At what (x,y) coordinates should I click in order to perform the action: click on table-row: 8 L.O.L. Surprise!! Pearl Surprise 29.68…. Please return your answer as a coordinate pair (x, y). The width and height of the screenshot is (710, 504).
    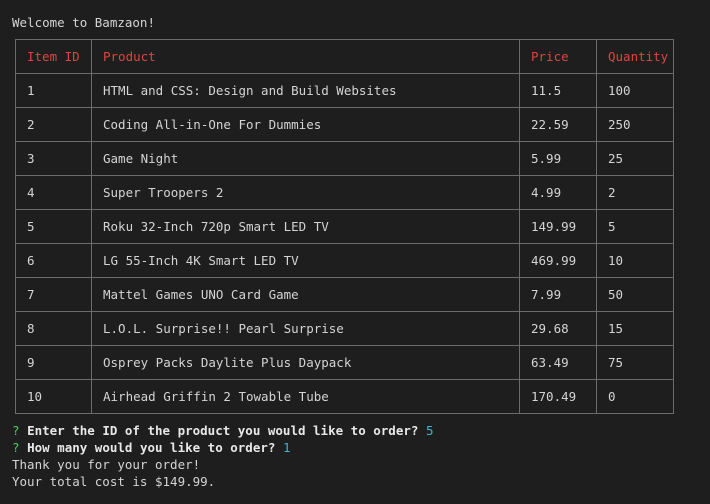
    Looking at the image, I should click on (344, 328).